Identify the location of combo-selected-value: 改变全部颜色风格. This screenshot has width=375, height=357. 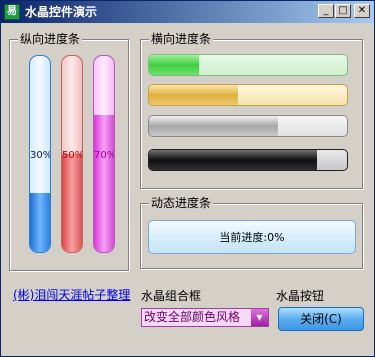
(192, 317).